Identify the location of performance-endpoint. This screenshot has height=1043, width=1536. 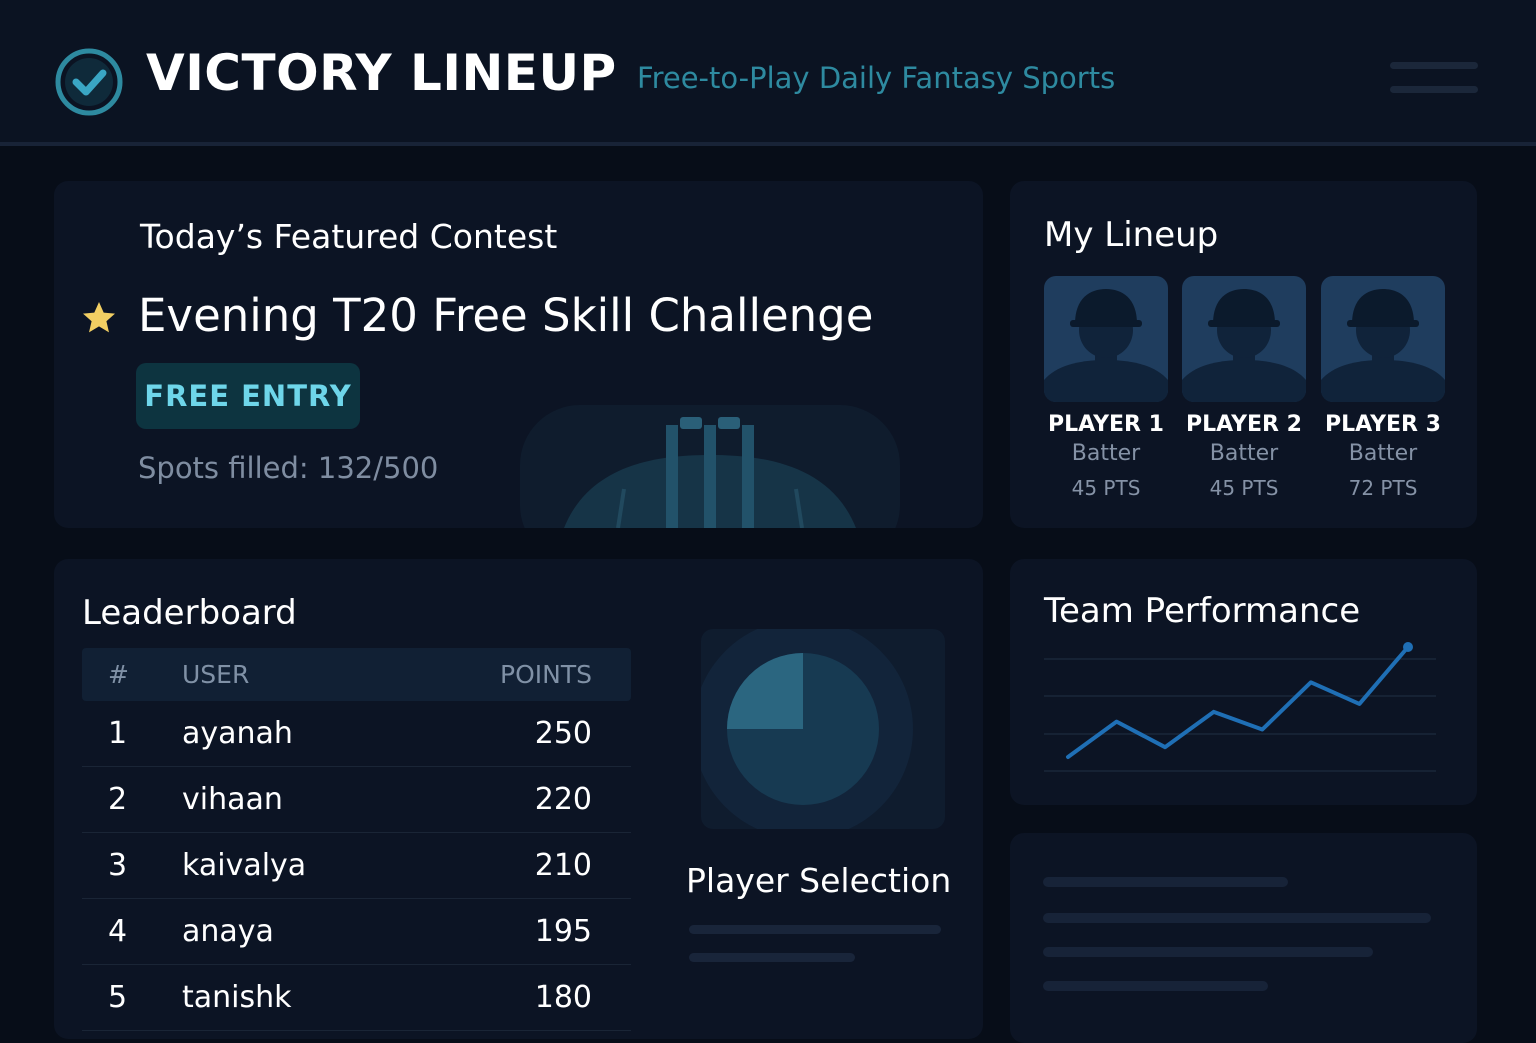
(1408, 647).